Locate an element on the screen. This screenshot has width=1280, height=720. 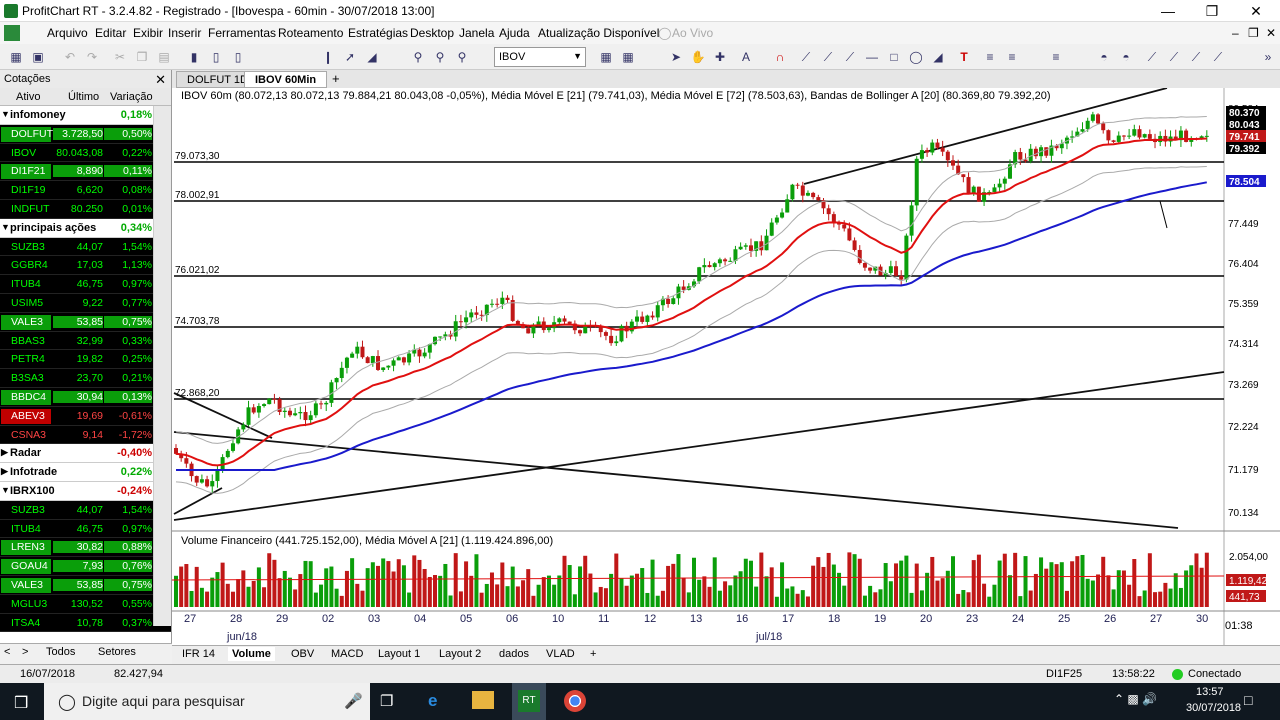
redo-icon: ↷ is located at coordinates (92, 57).